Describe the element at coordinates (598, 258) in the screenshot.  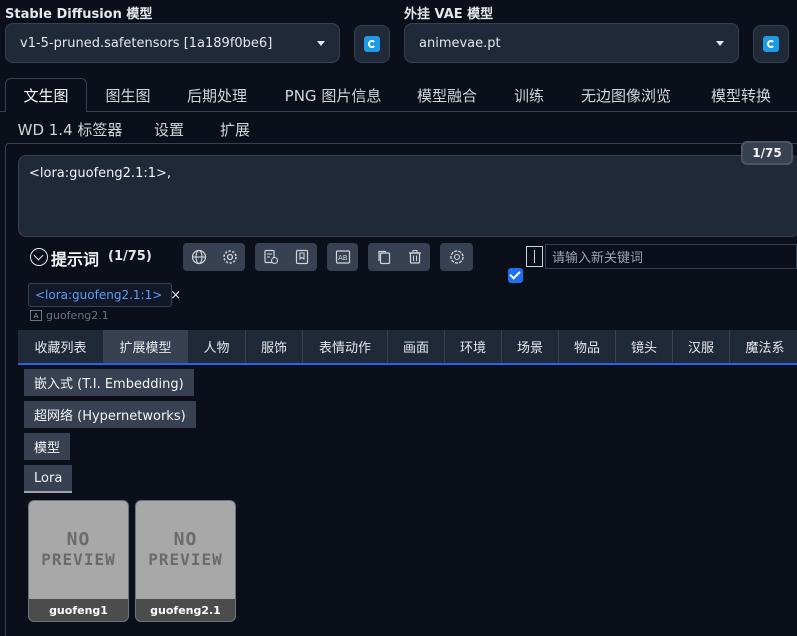
I see `keyword-search-placeholder: 请输入新关键词` at that location.